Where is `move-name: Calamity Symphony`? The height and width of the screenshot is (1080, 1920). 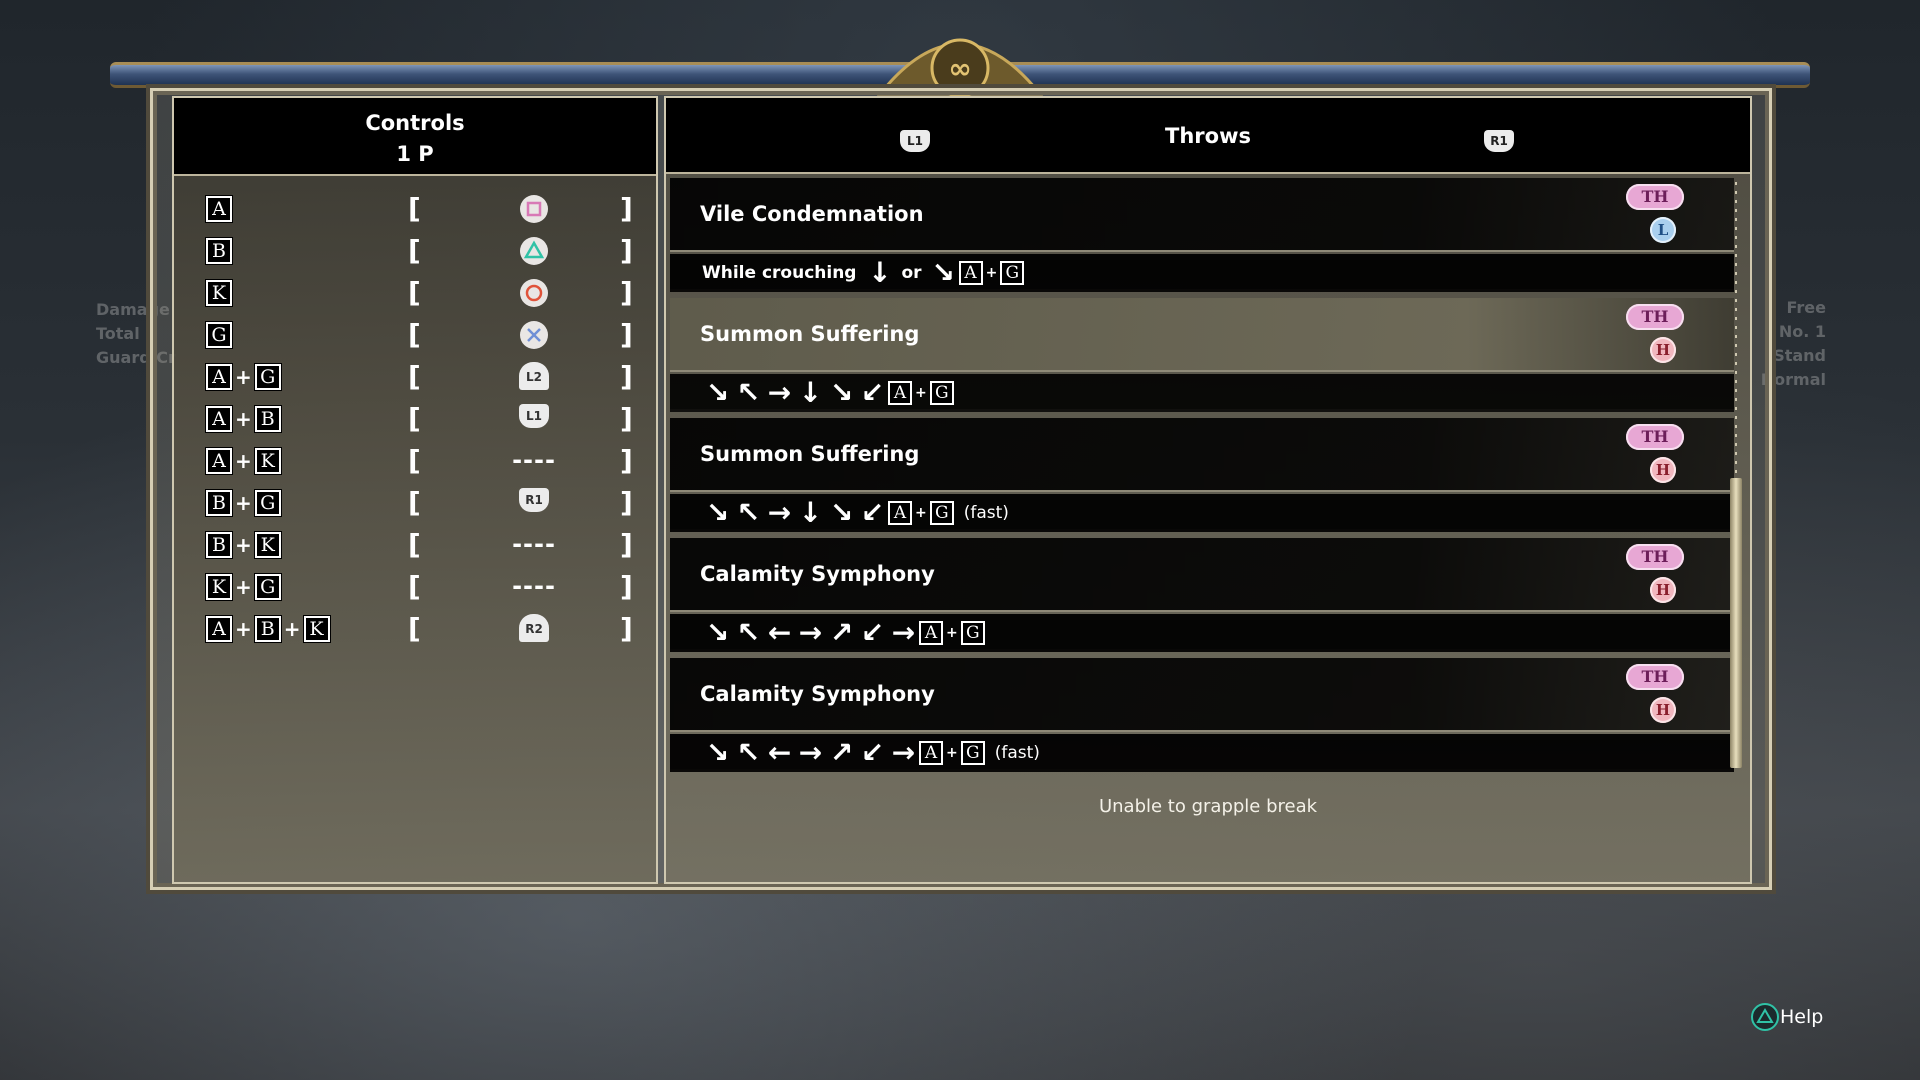
move-name: Calamity Symphony is located at coordinates (817, 574).